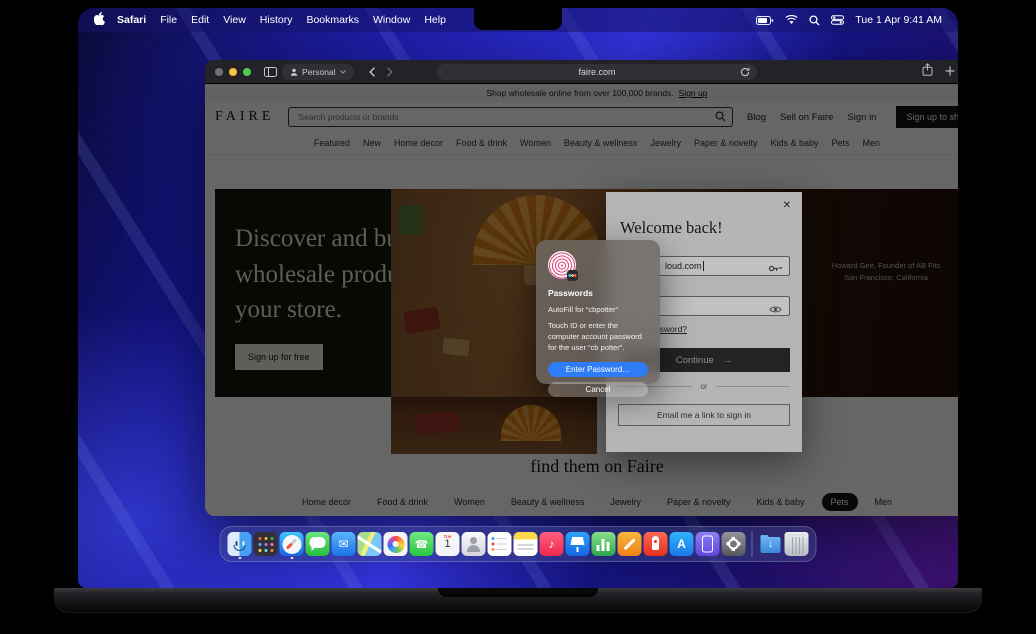 The width and height of the screenshot is (1036, 634). Describe the element at coordinates (838, 20) in the screenshot. I see `control-center-icon` at that location.